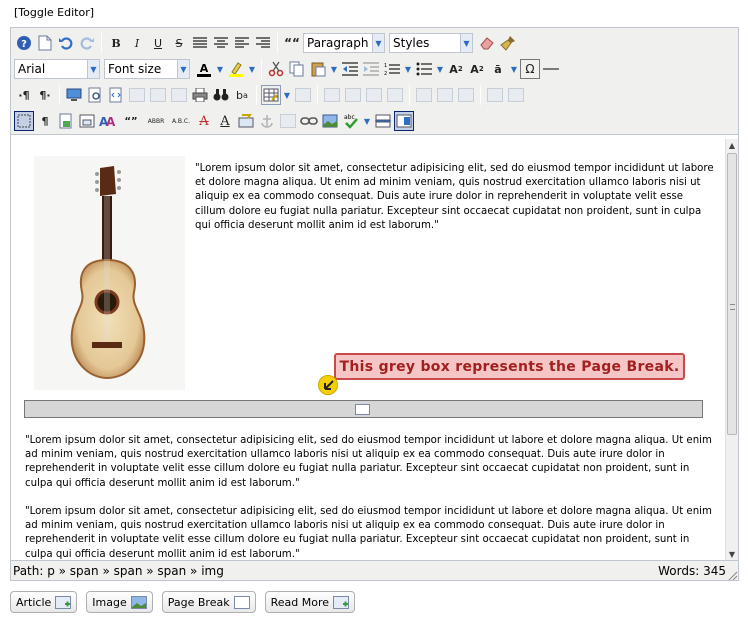 Image resolution: width=748 pixels, height=619 pixels. Describe the element at coordinates (116, 43) in the screenshot. I see `bold-icon: B` at that location.